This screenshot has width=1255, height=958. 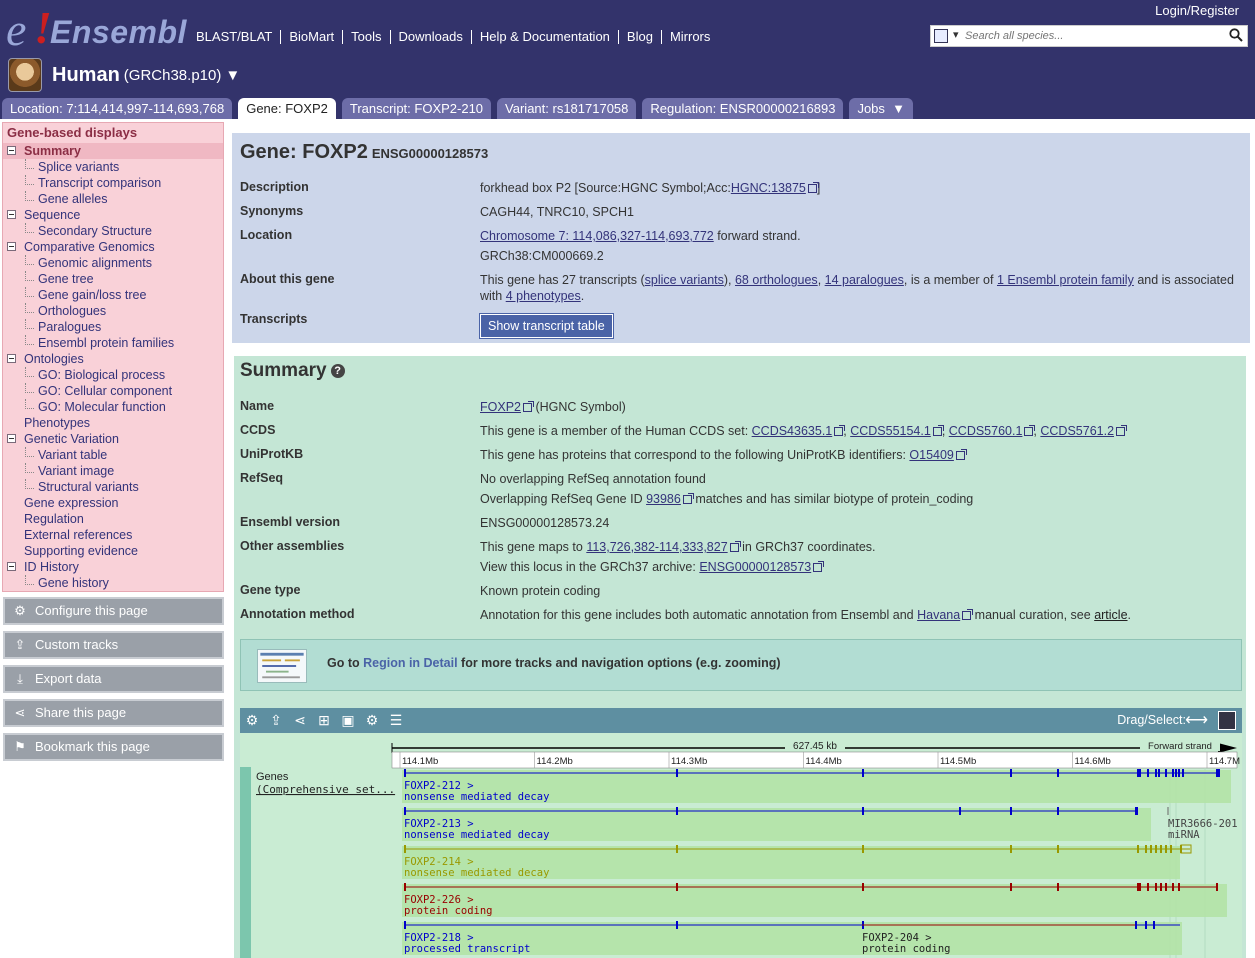 I want to click on sidebar-item-id-history: ID History, so click(x=113, y=567).